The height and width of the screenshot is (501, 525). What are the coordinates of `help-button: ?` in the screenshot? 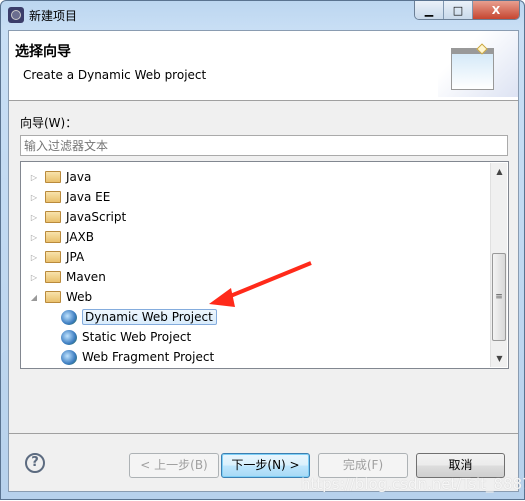 It's located at (35, 463).